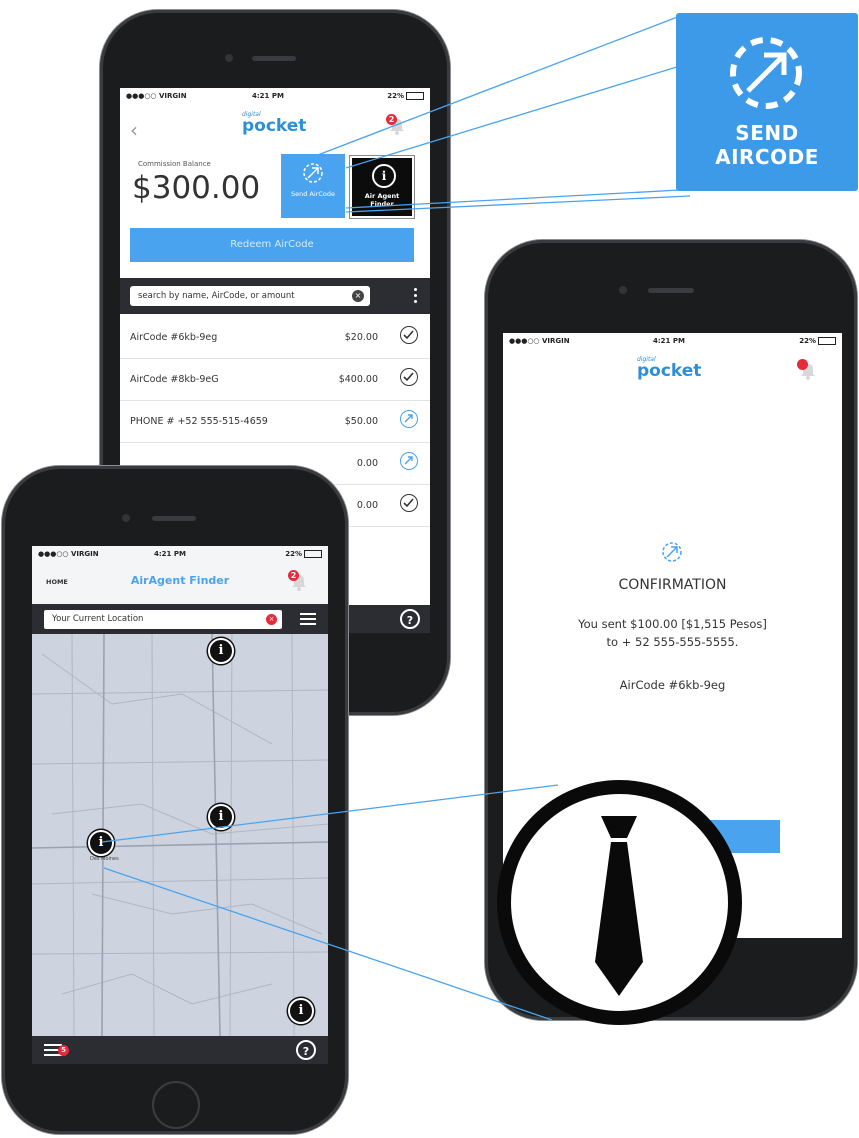  What do you see at coordinates (802, 364) in the screenshot?
I see `notification-dot` at bounding box center [802, 364].